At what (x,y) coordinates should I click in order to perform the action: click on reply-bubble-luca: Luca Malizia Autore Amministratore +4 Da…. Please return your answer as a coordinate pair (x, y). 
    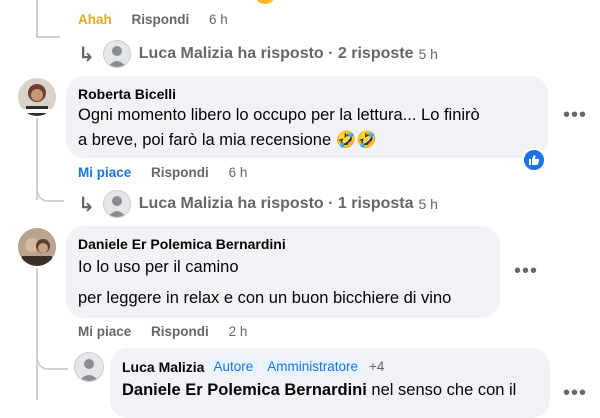
    Looking at the image, I should click on (330, 383).